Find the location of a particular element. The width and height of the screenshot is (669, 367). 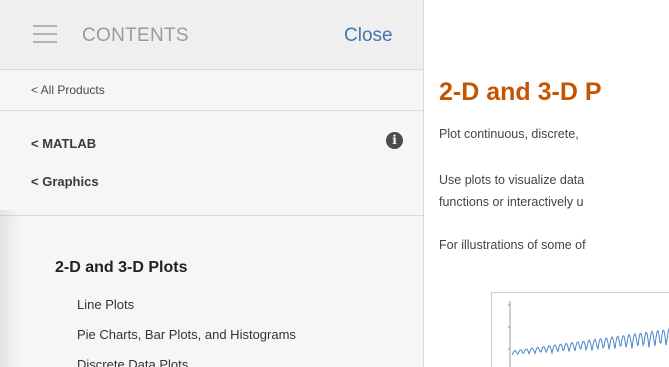

plot-thumbnail-graphic is located at coordinates (588, 334).